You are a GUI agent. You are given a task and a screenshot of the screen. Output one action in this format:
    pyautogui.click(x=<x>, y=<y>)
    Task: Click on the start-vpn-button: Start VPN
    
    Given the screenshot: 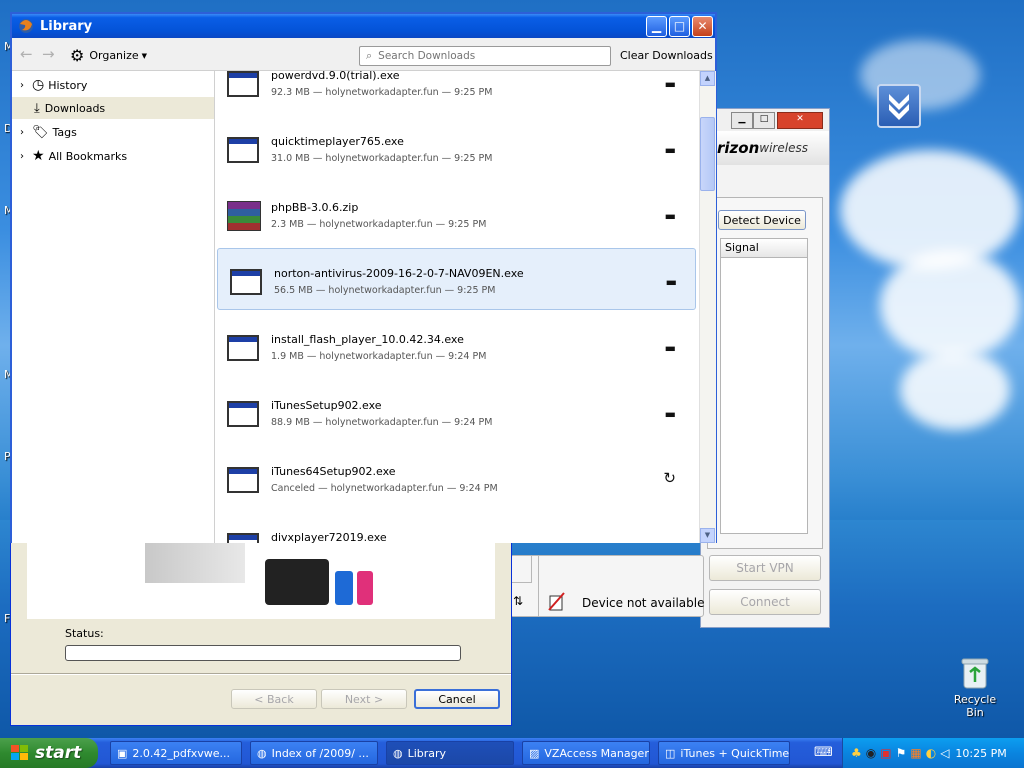 What is the action you would take?
    pyautogui.click(x=765, y=568)
    